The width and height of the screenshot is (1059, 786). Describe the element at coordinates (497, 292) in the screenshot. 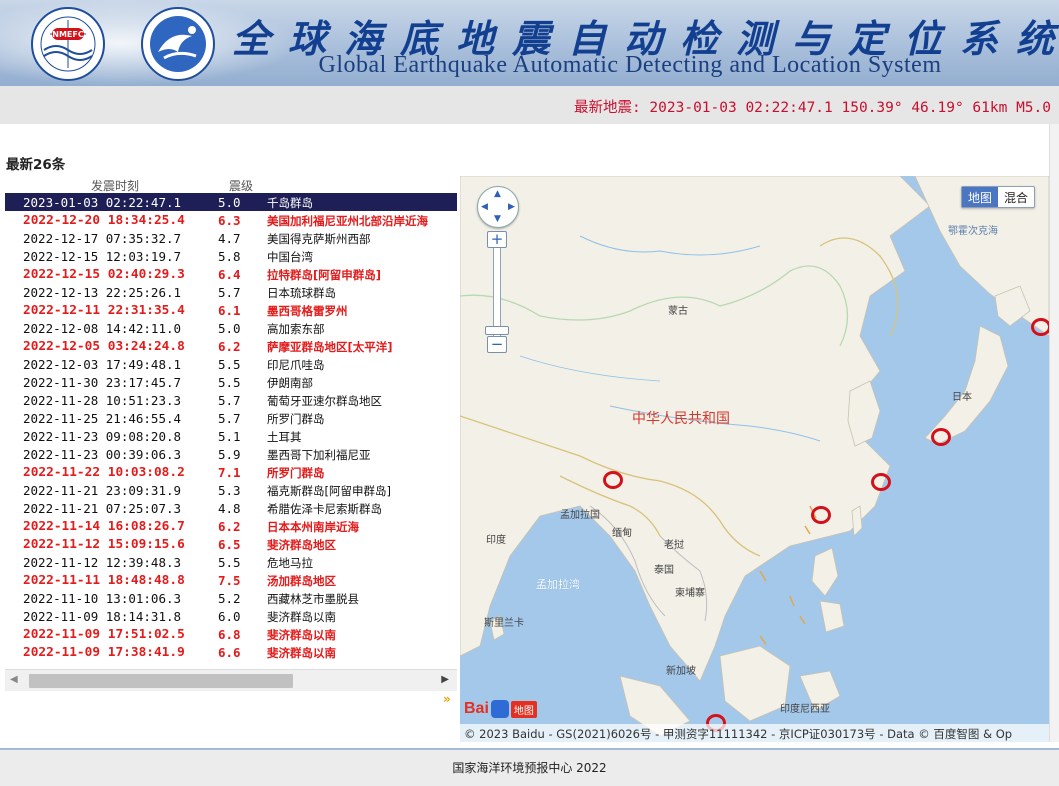

I see `zoom-slider-track` at that location.